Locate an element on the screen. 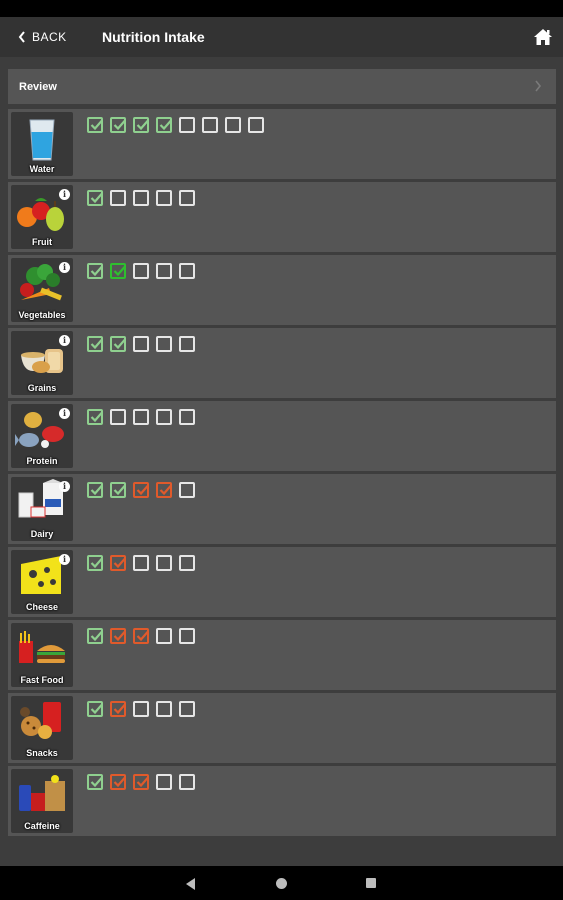 The image size is (563, 900). category-tile-cheese: i Cheese is located at coordinates (42, 582).